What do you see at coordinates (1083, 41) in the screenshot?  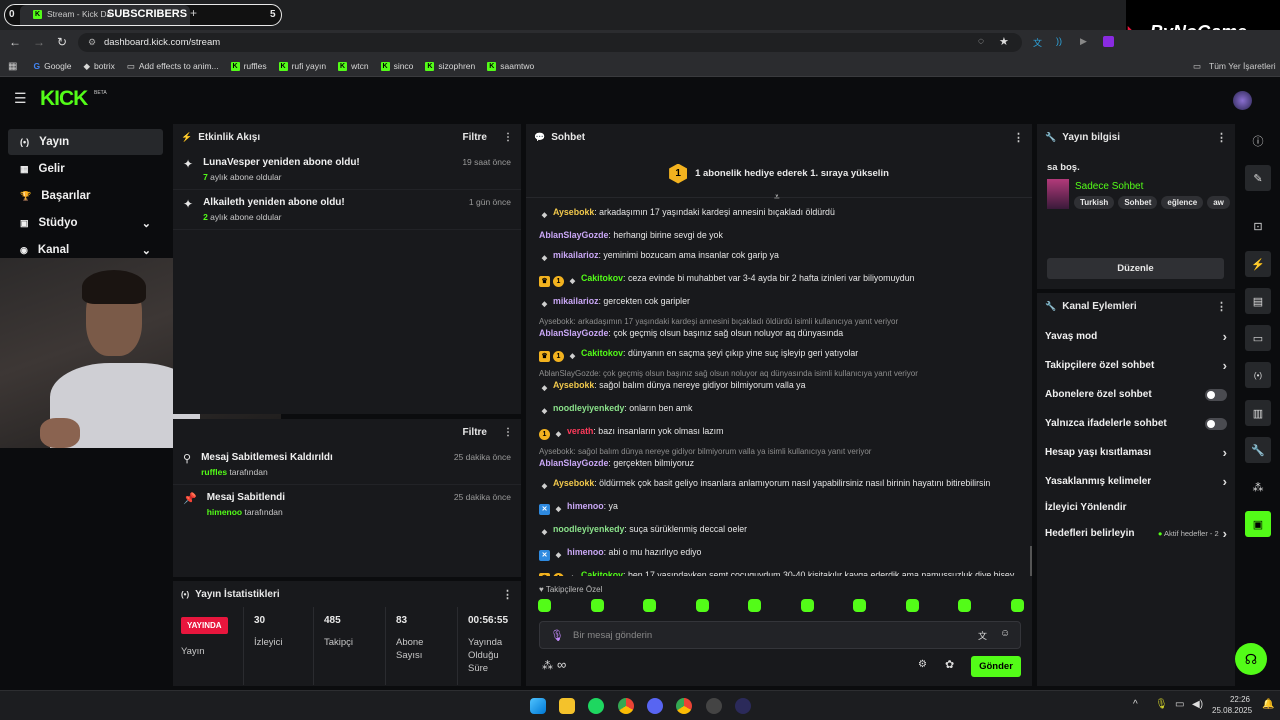 I see `extension-play-icon: ▶` at bounding box center [1083, 41].